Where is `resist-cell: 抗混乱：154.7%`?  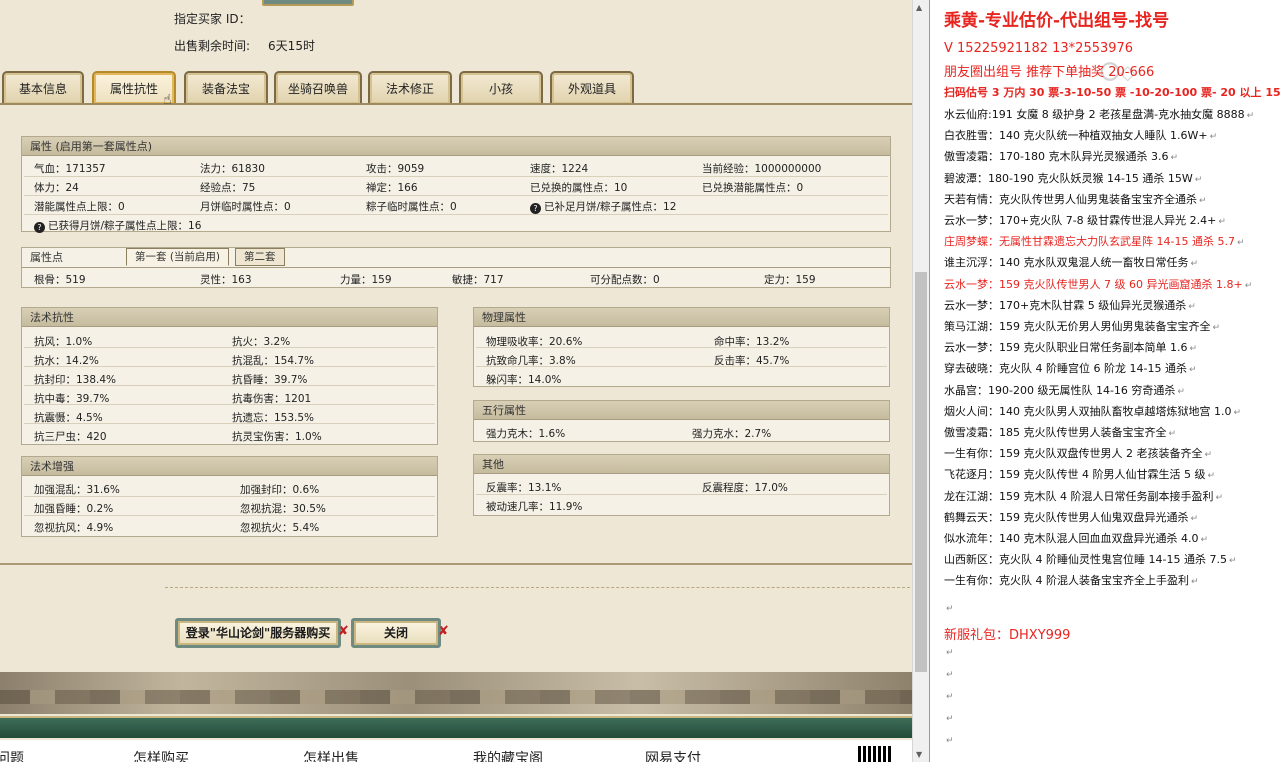 resist-cell: 抗混乱：154.7% is located at coordinates (273, 361).